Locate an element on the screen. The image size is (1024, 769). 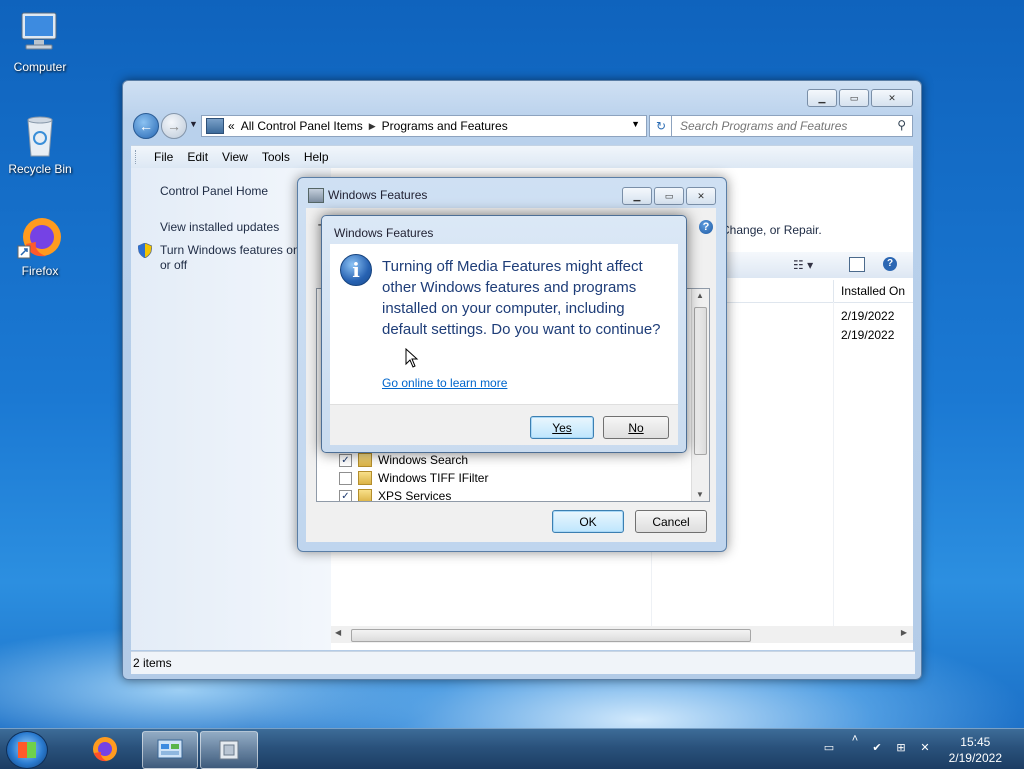
maximize-icon: ▭ is located at coordinates (854, 97).